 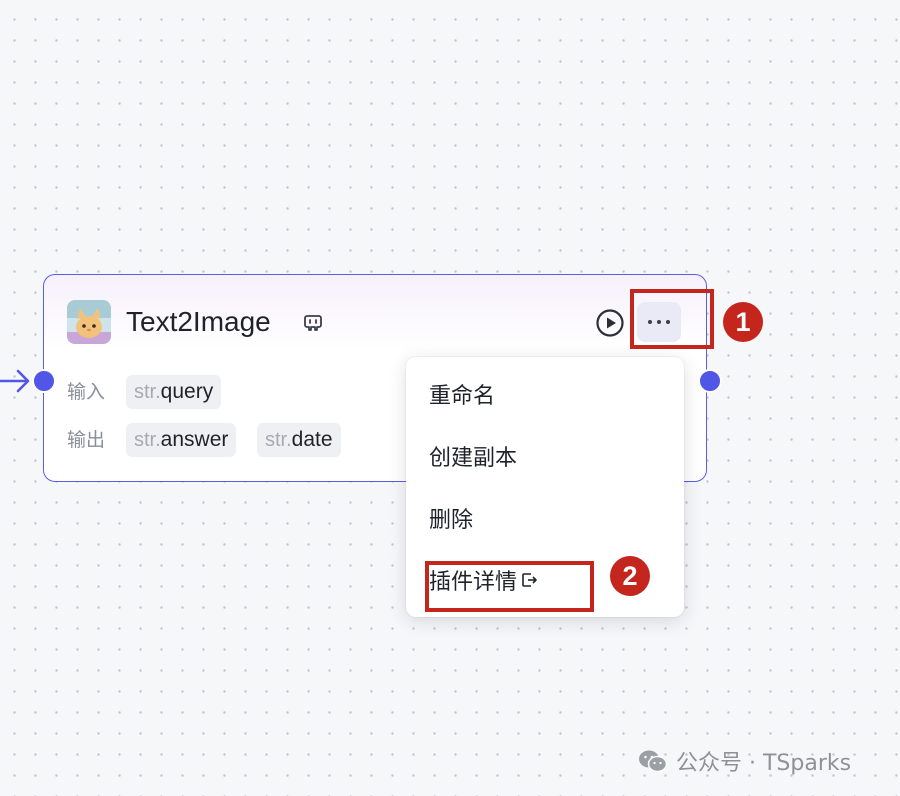 What do you see at coordinates (44, 381) in the screenshot?
I see `input-port` at bounding box center [44, 381].